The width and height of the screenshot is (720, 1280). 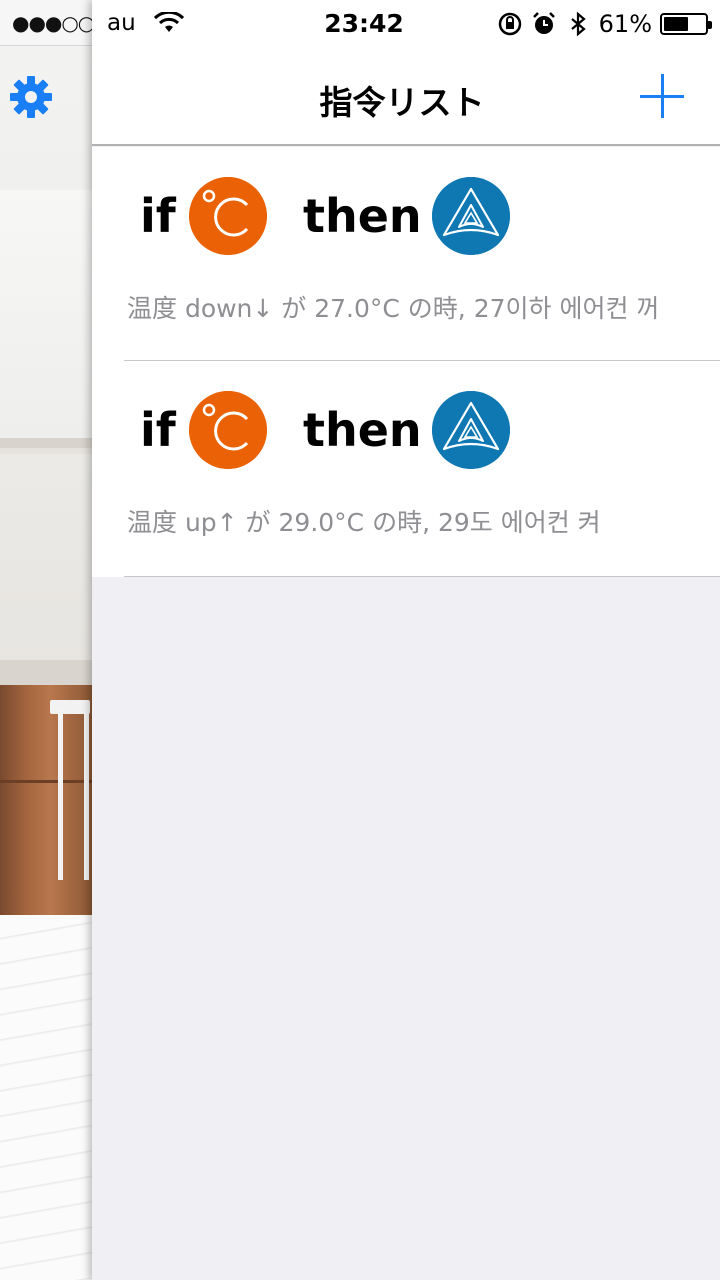 I want to click on rule-row: if then 温度 down↓ が 27.0°C の時, 27이하 에어컨 꺼, so click(x=422, y=254).